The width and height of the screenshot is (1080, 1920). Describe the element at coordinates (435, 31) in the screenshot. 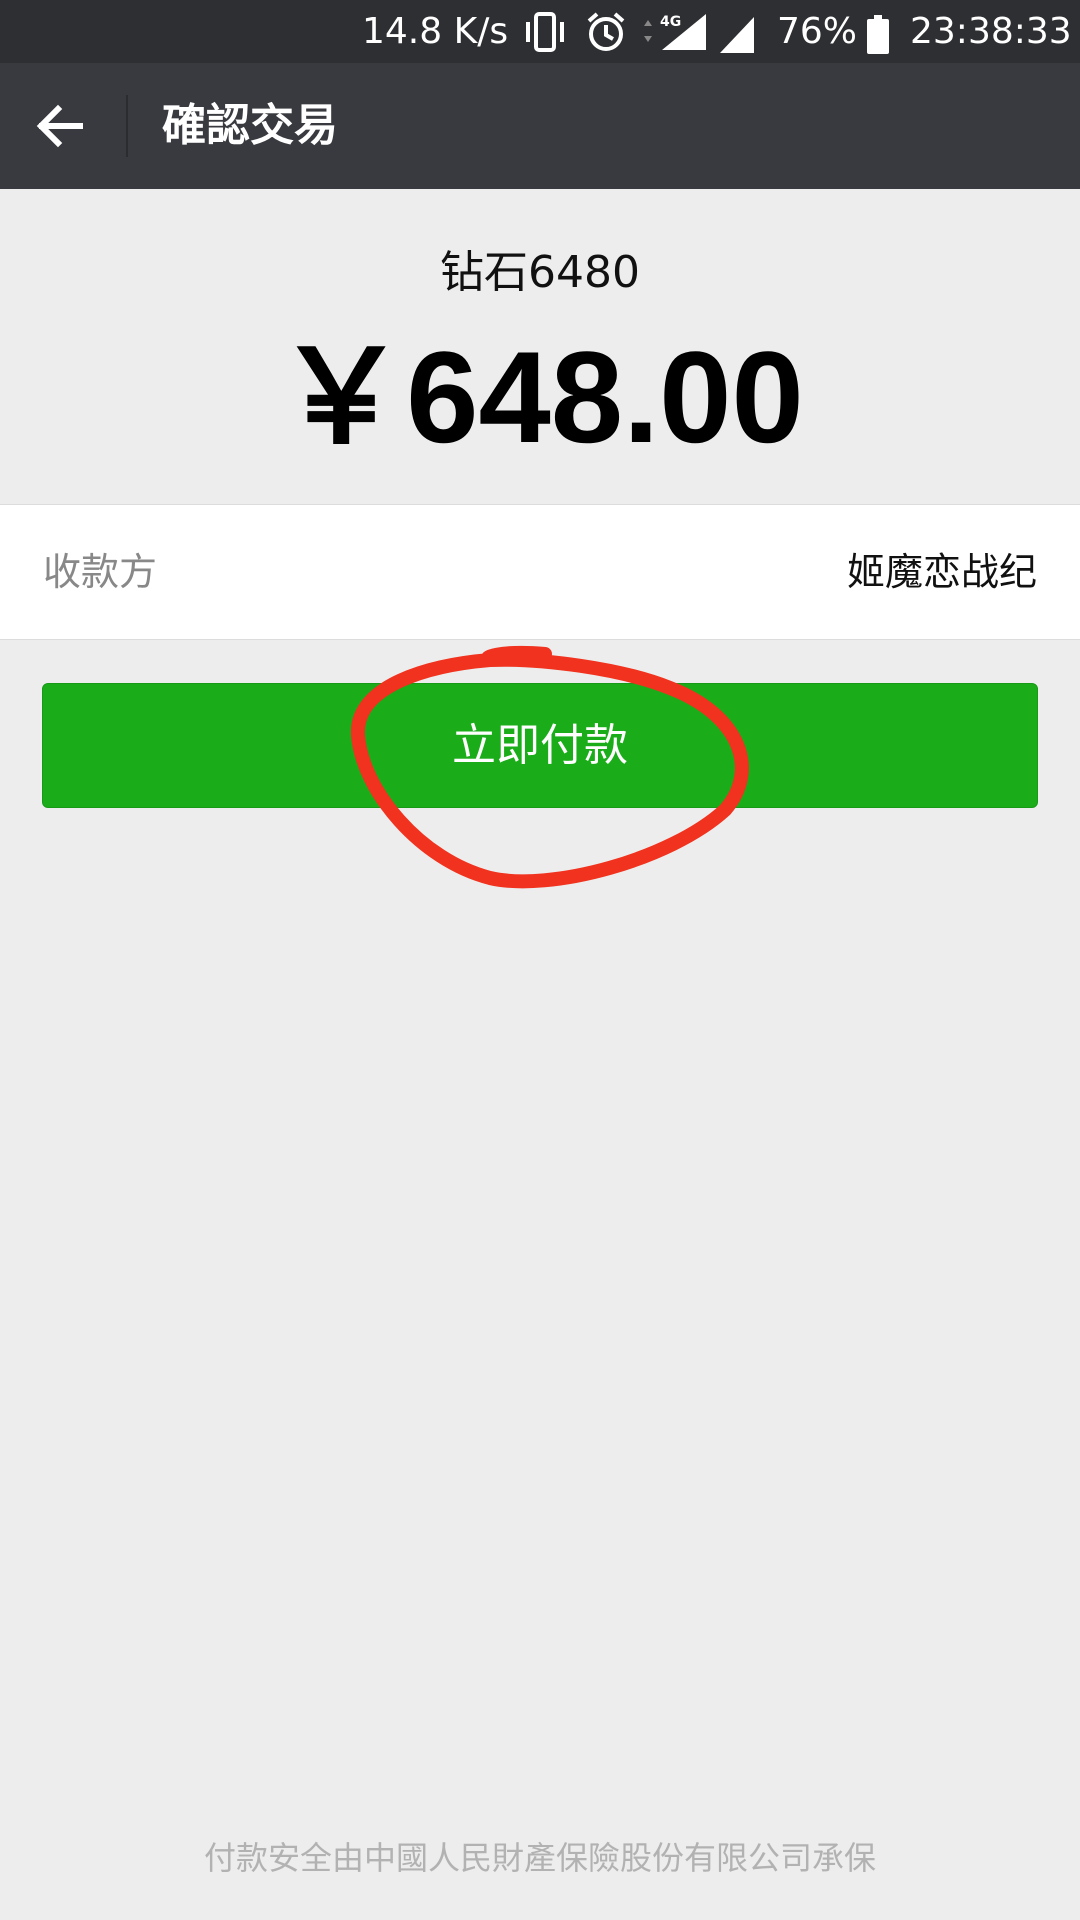

I see `network-speed: 14.8 K/s` at that location.